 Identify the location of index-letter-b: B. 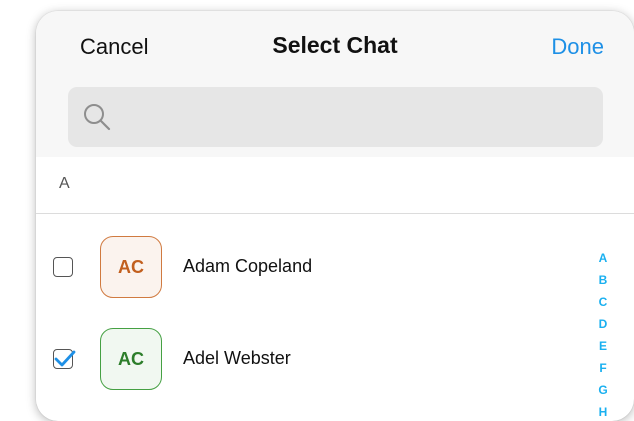
(603, 280).